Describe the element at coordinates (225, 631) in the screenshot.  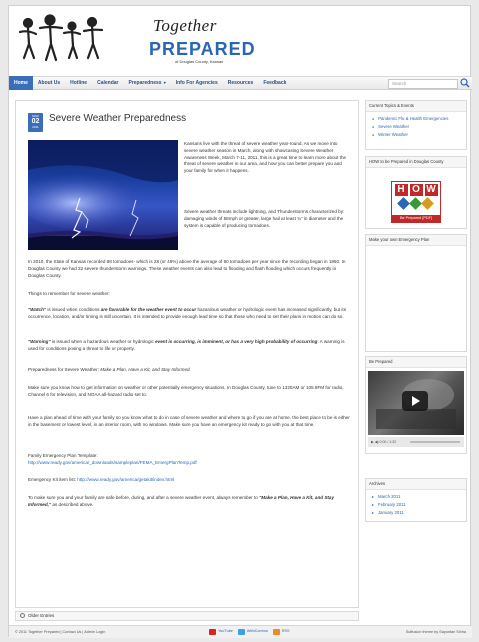
I see `youtube-label: YouTube` at that location.